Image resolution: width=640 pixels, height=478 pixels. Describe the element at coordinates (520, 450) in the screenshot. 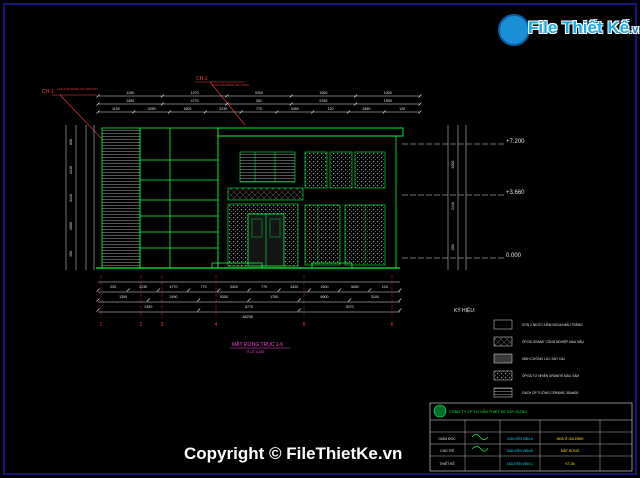

I see `title-block-person: NGUYỄN VĂN B` at that location.